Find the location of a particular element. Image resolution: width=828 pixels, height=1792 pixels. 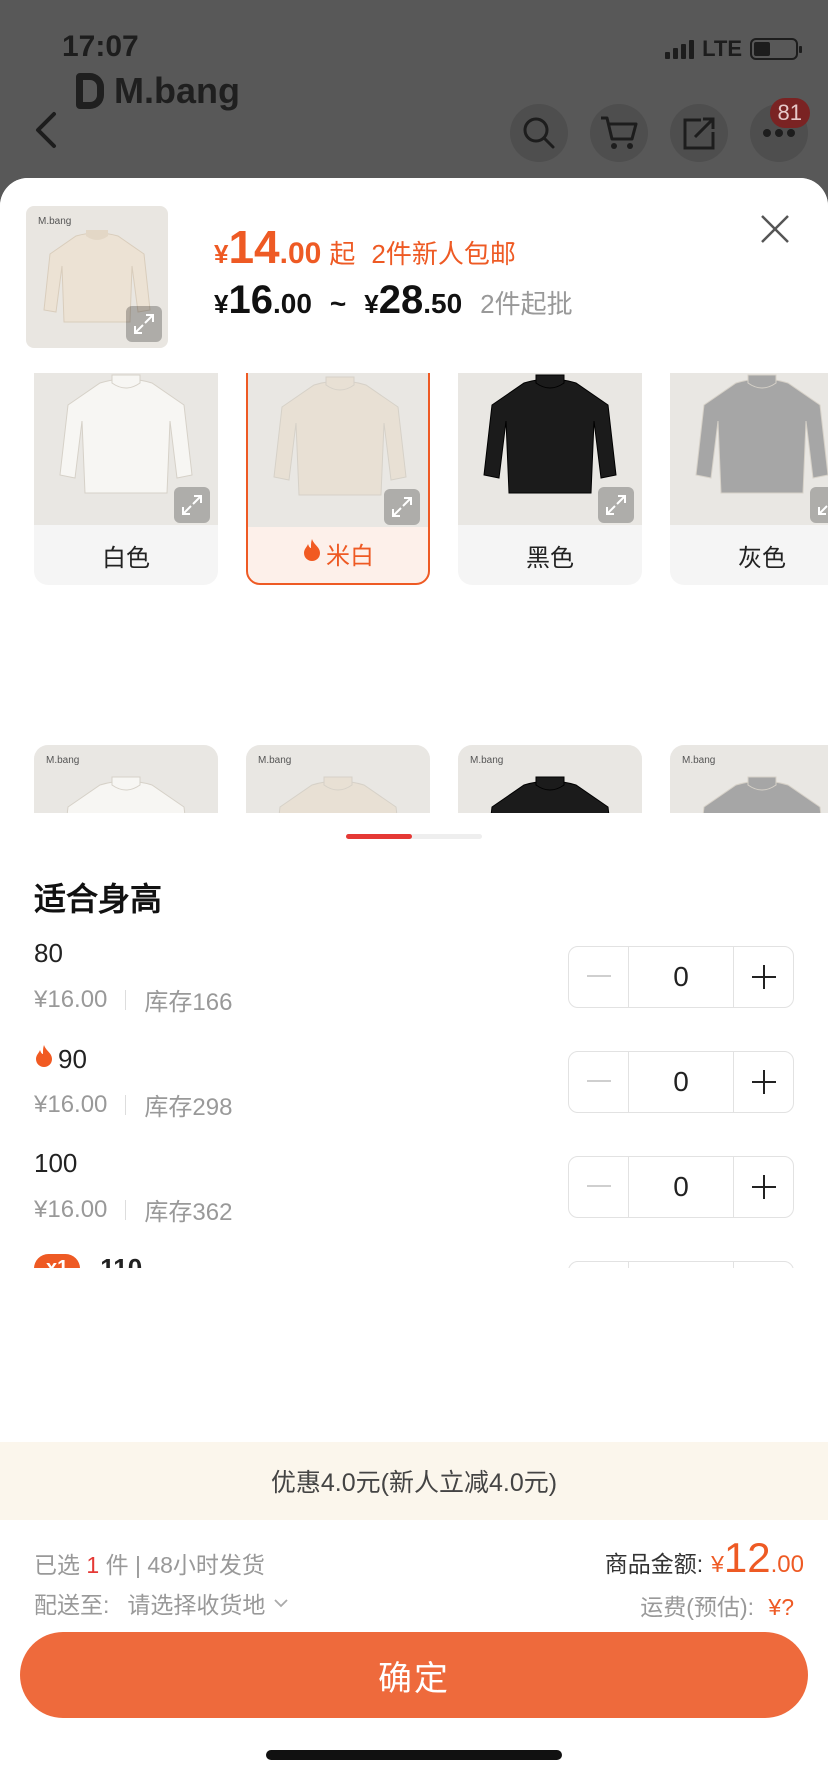

color-option: 黑色 is located at coordinates (550, 479).